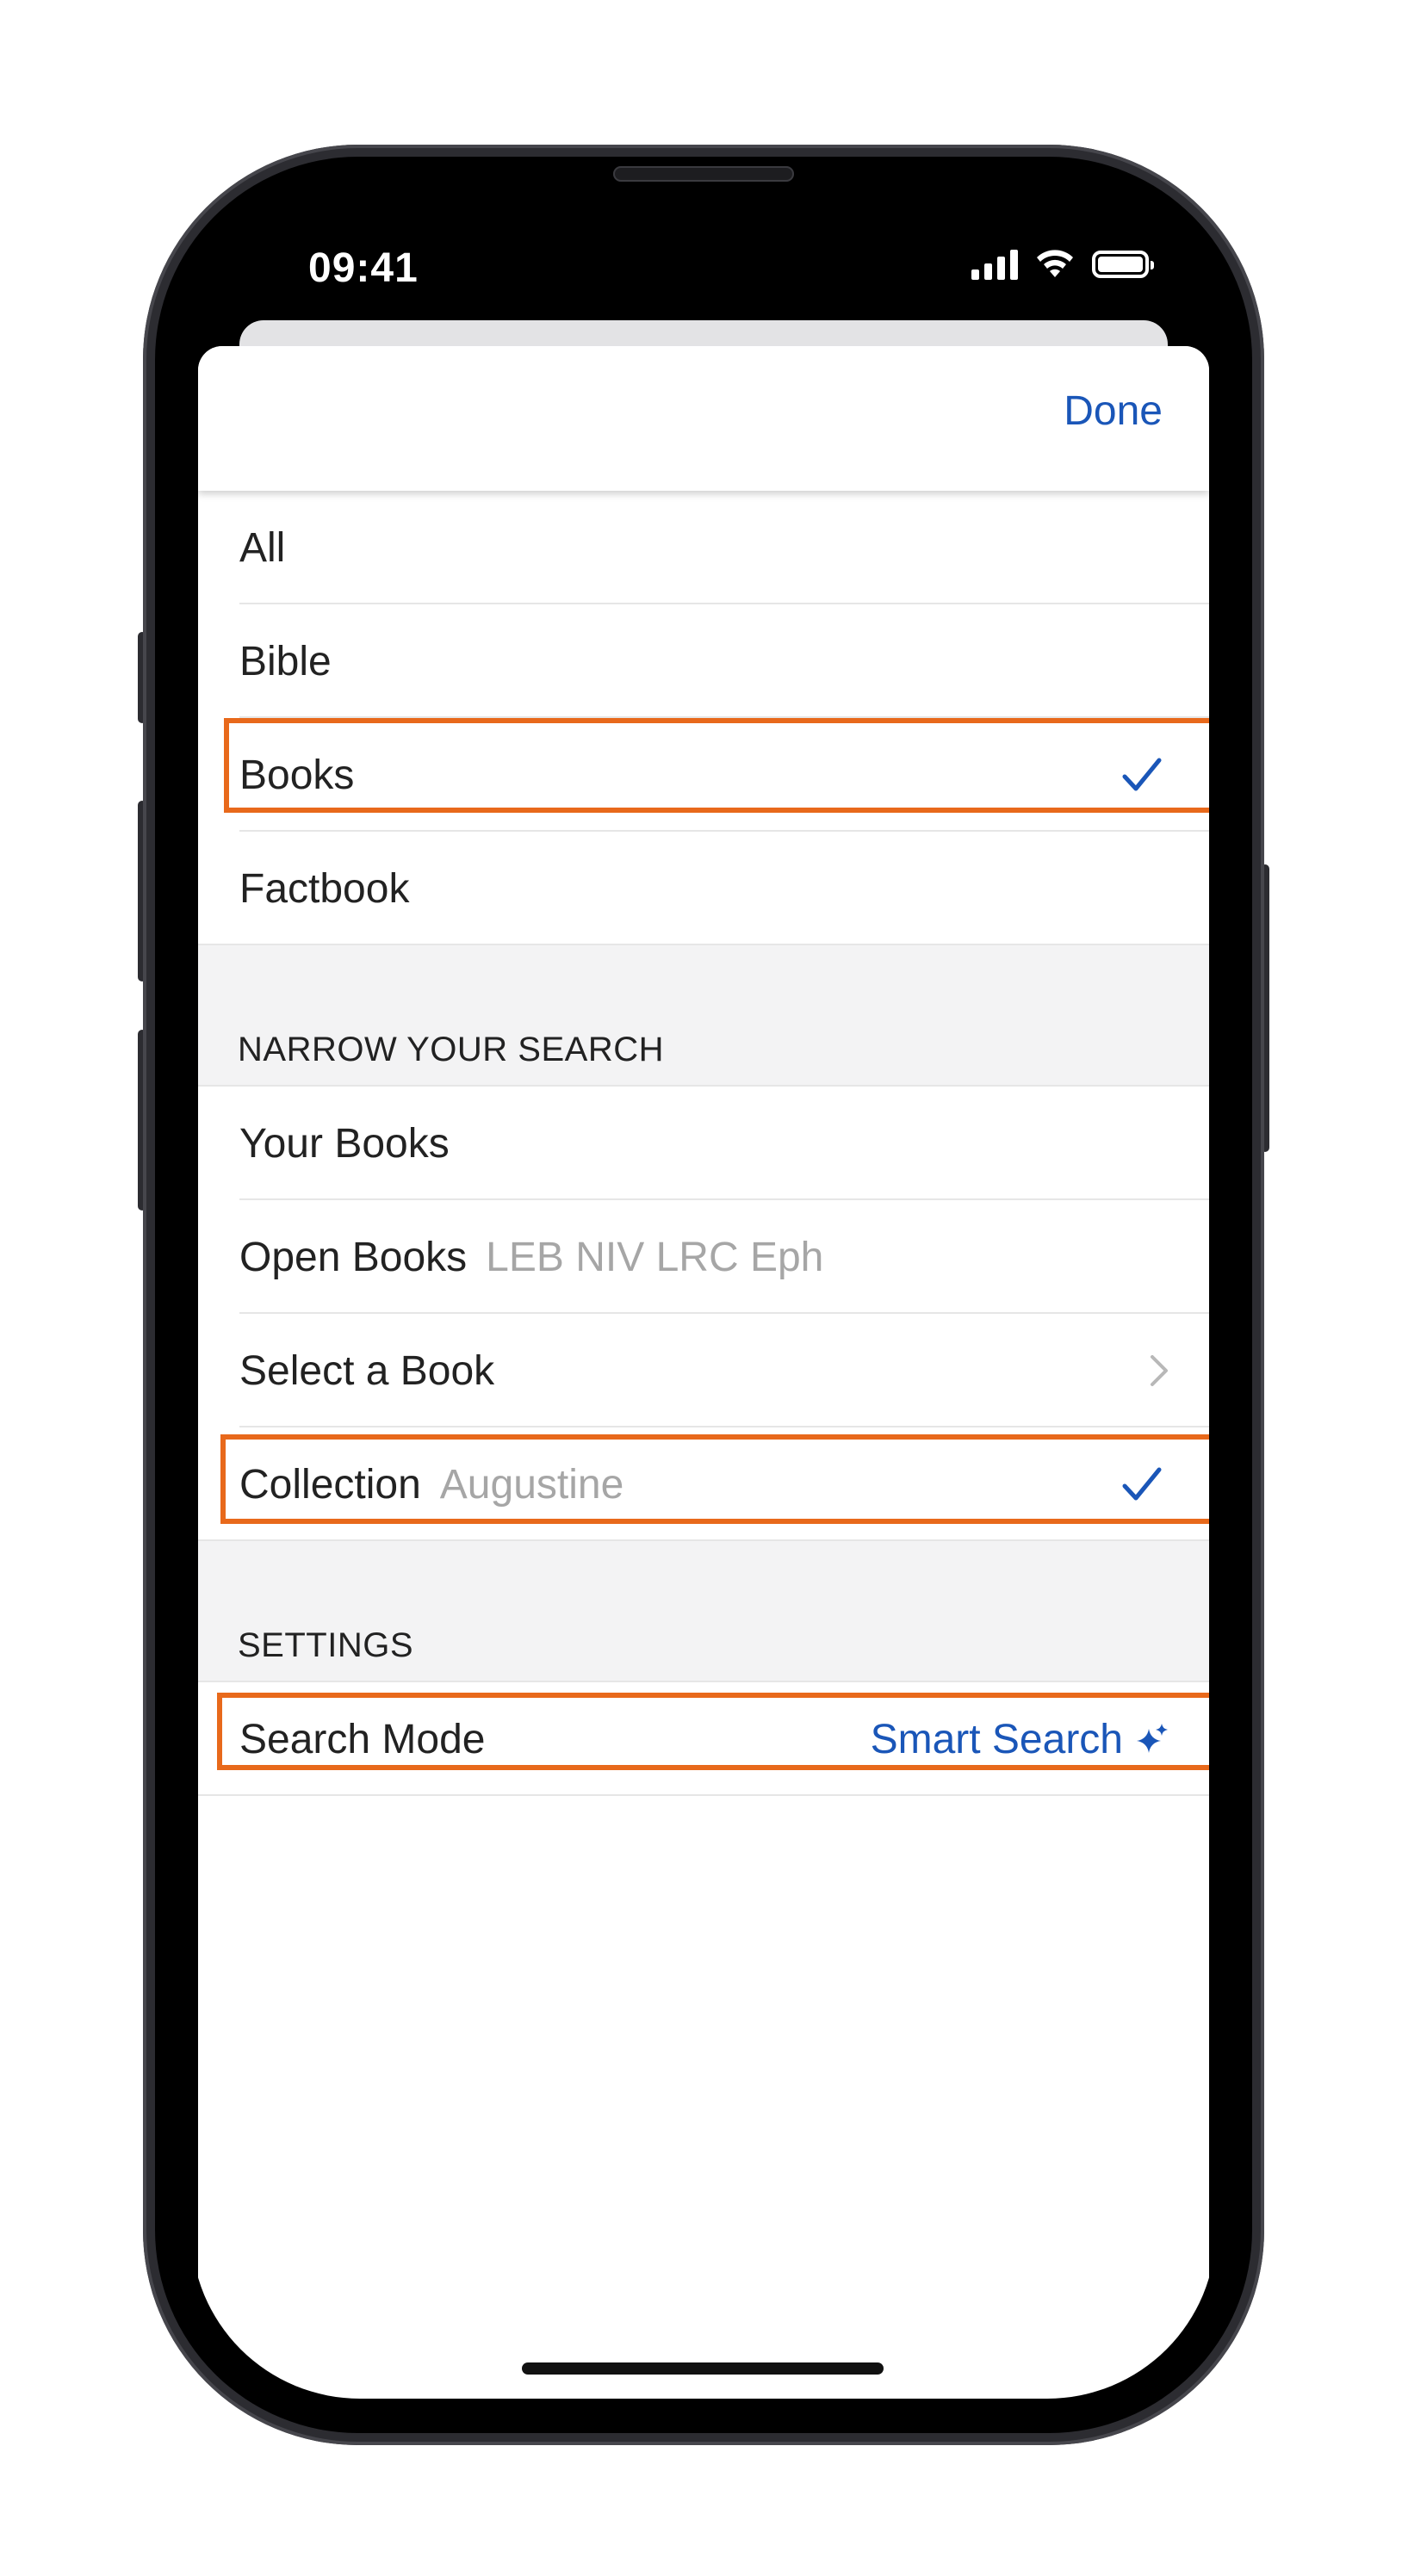 Image resolution: width=1402 pixels, height=2576 pixels. I want to click on option-open-books: Open Books LEB NIV LRC Eph, so click(703, 1257).